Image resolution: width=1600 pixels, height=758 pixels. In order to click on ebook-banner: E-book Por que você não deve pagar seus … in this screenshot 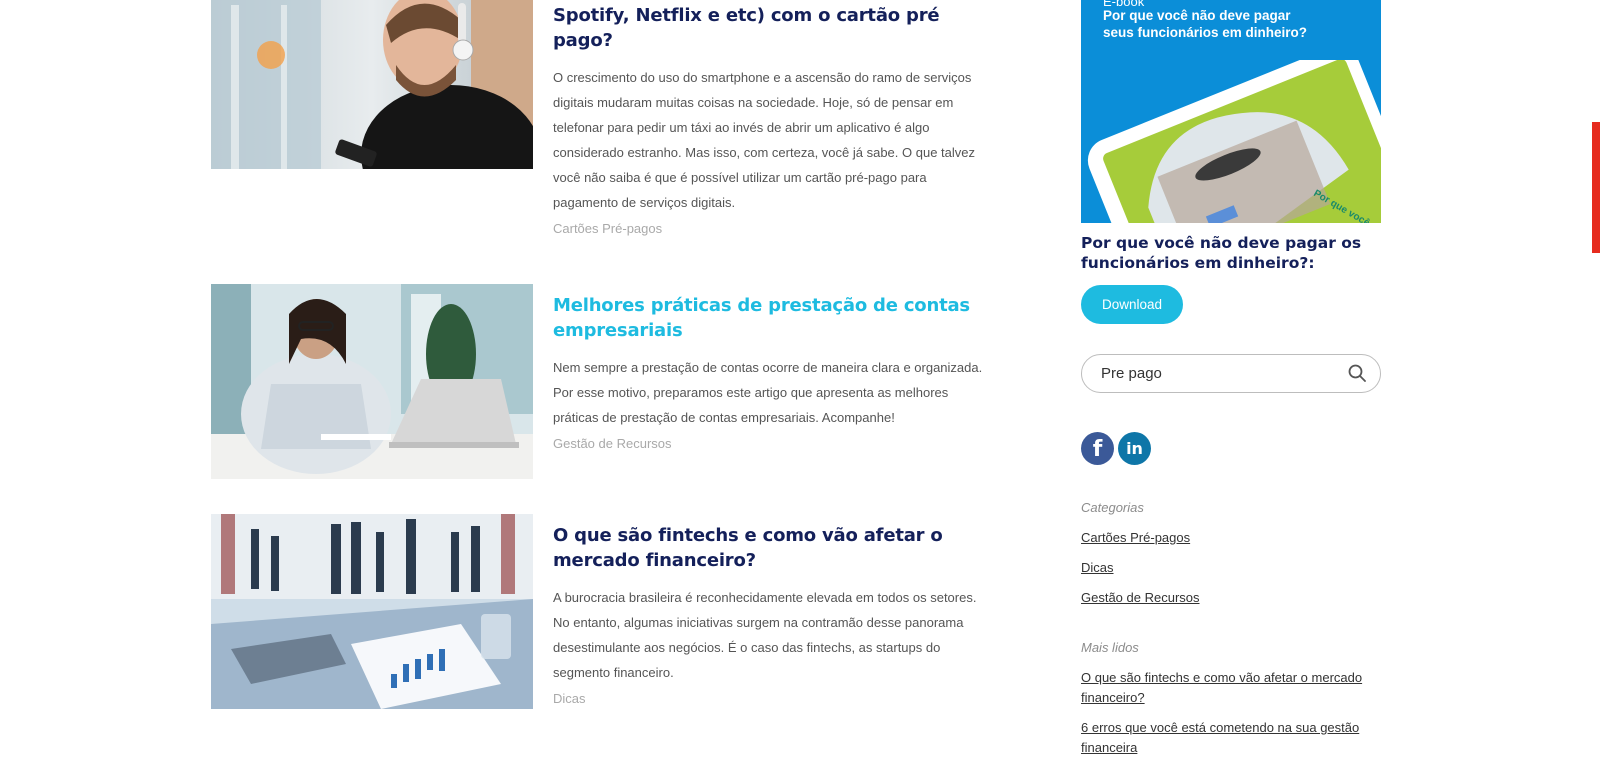, I will do `click(1231, 111)`.